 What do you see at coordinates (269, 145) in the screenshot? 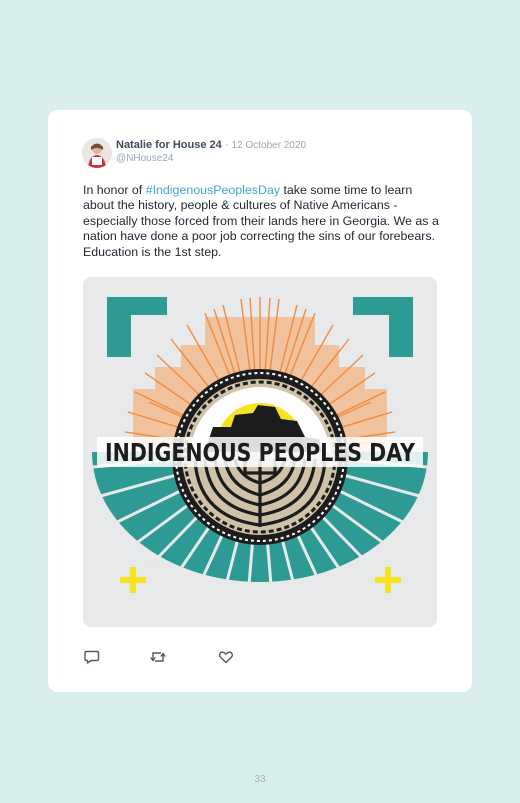
I see `tweet-date: 12 October 2020` at bounding box center [269, 145].